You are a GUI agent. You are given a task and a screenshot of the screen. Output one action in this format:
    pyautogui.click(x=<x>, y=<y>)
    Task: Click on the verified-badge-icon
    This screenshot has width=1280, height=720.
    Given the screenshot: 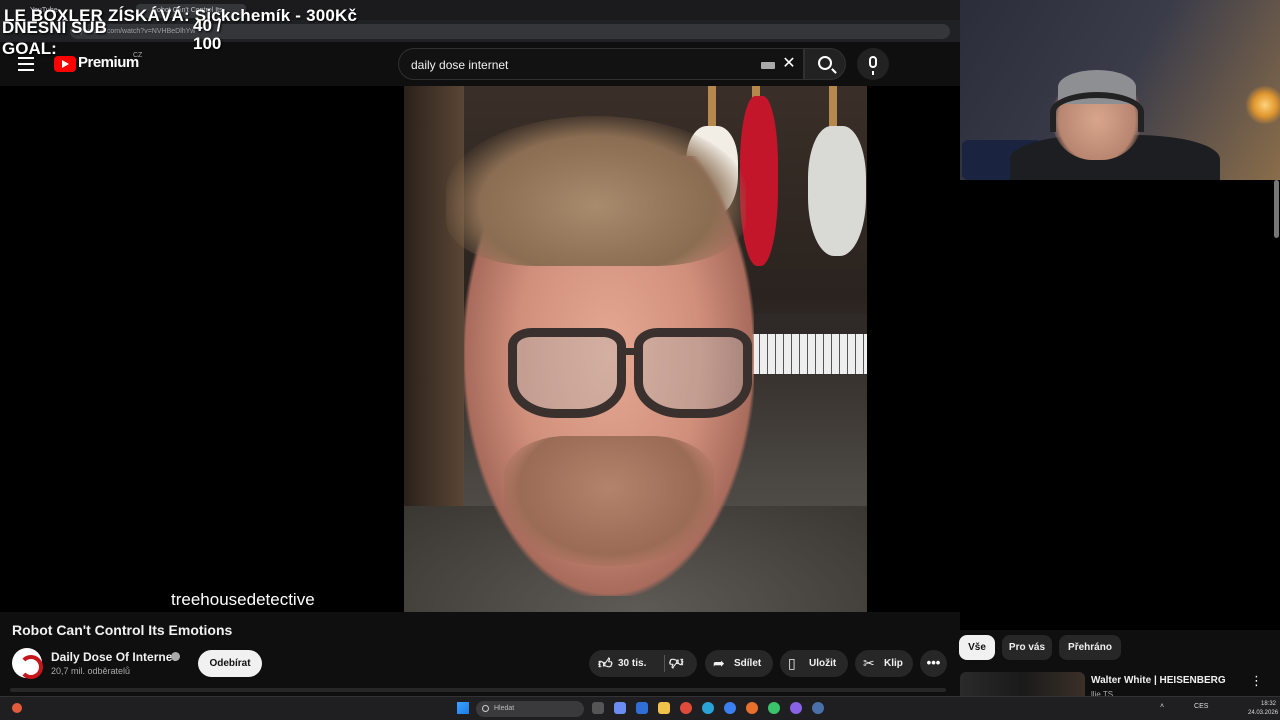 What is the action you would take?
    pyautogui.click(x=175, y=656)
    